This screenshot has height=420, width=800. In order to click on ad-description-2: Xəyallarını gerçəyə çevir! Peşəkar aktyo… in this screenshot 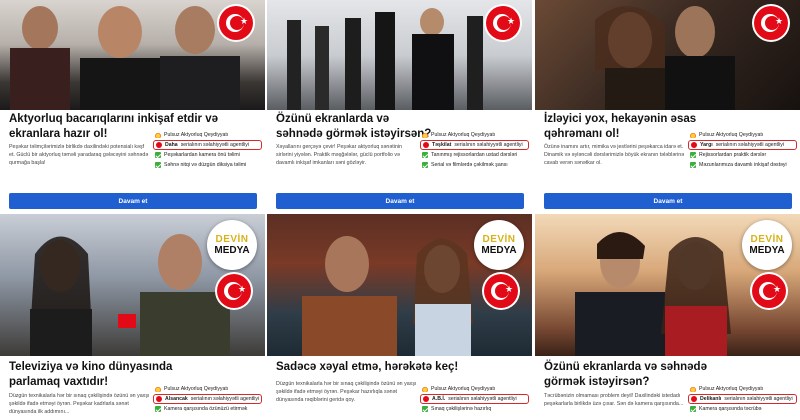, I will do `click(339, 155)`.